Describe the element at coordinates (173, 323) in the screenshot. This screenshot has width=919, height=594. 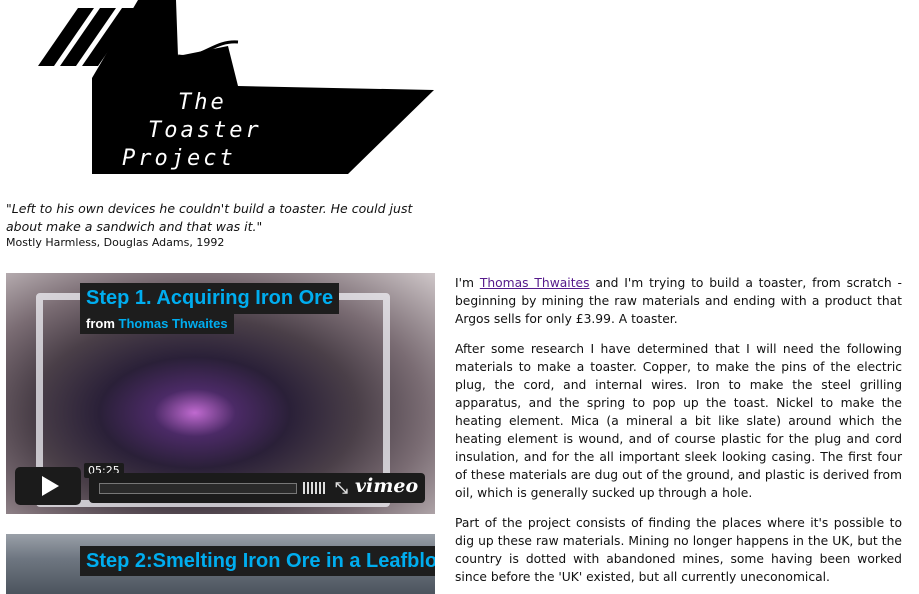
I see `video-author-link: Thomas Thwaites` at that location.